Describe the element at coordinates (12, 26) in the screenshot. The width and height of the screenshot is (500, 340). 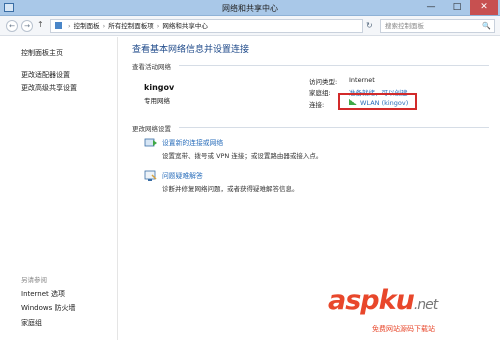
I see `back-arrow-icon: ←` at that location.